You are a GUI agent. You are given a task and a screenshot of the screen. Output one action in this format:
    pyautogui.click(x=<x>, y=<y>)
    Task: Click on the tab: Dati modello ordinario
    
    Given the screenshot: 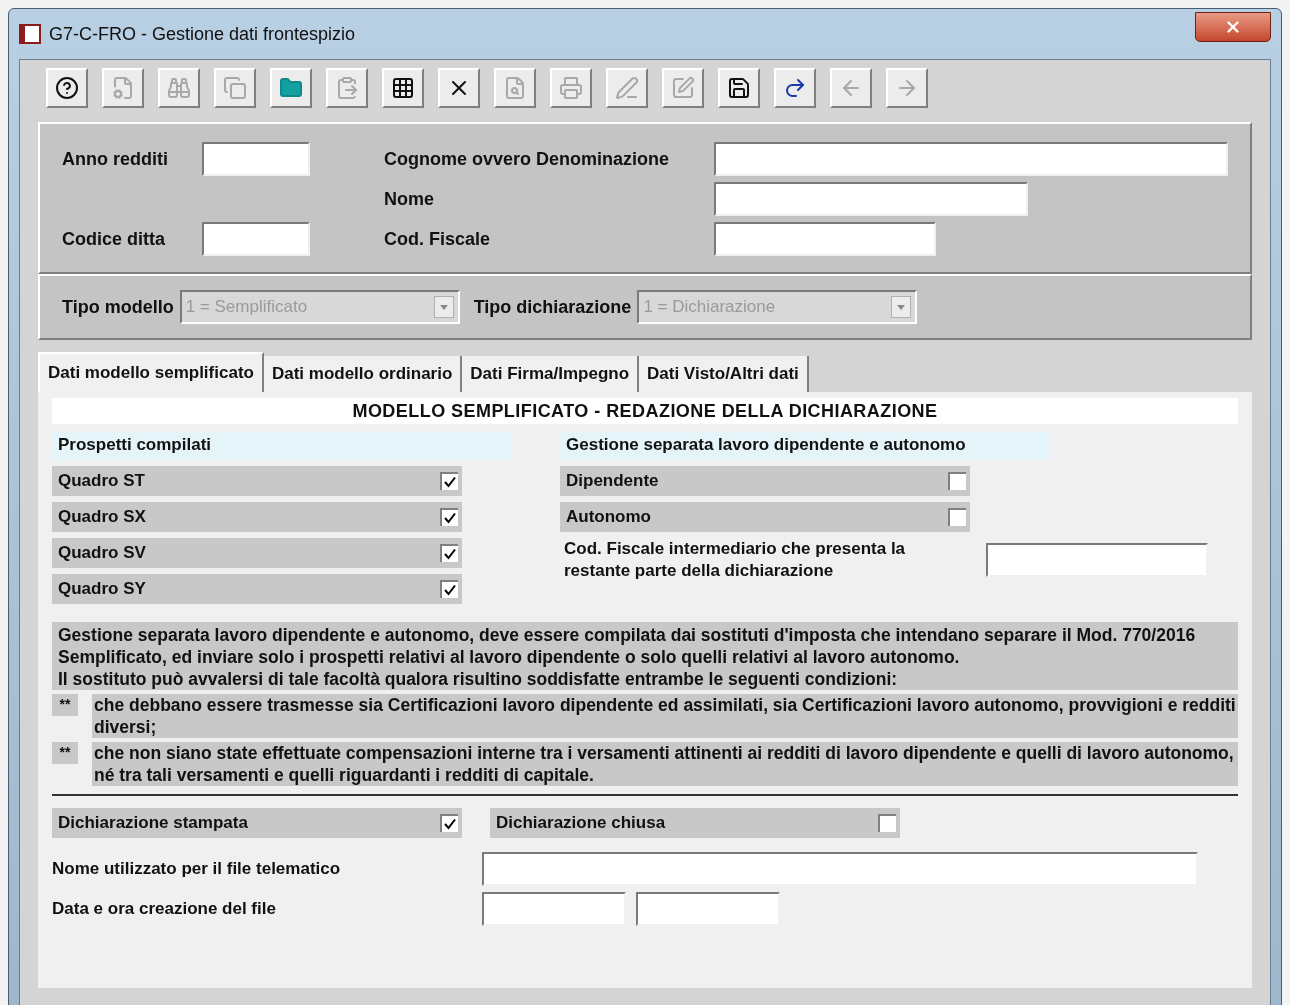 What is the action you would take?
    pyautogui.click(x=363, y=374)
    